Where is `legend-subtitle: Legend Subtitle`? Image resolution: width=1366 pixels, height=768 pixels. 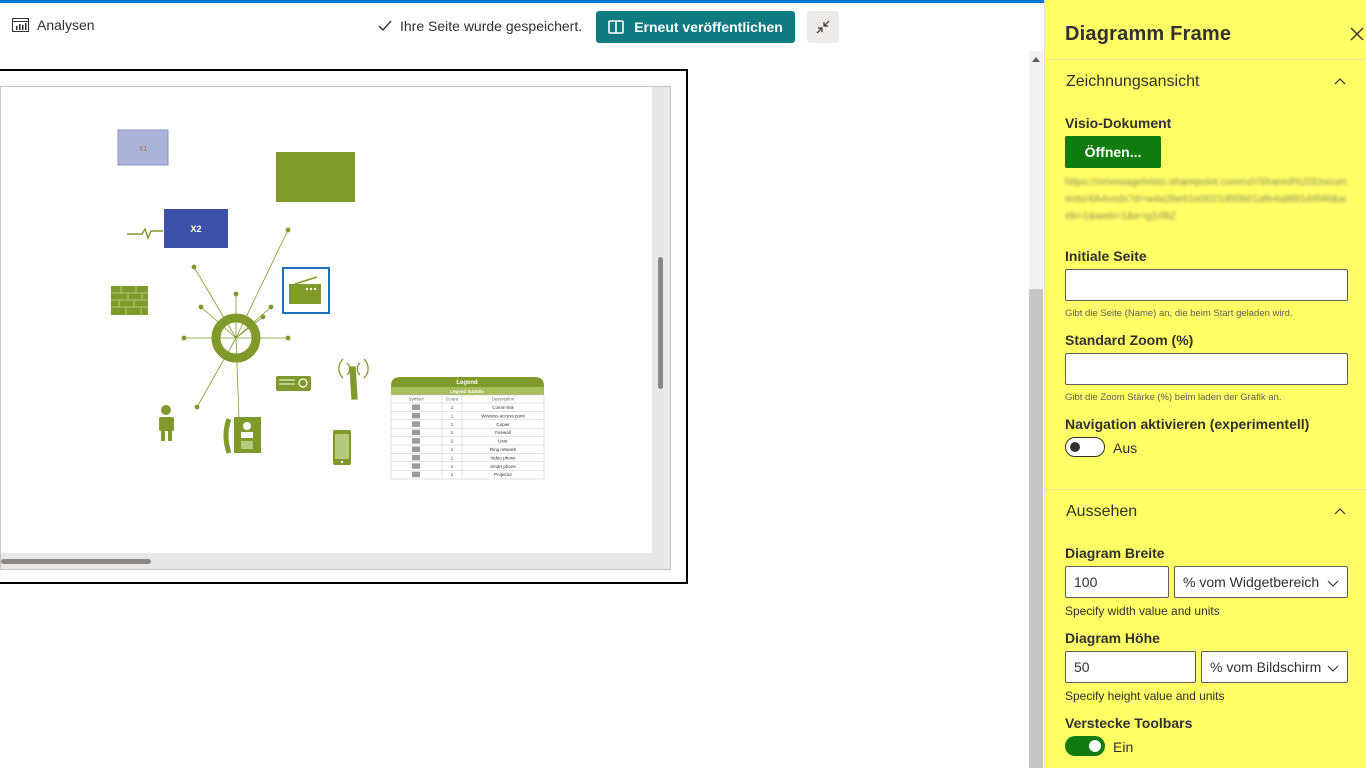 legend-subtitle: Legend Subtitle is located at coordinates (467, 391).